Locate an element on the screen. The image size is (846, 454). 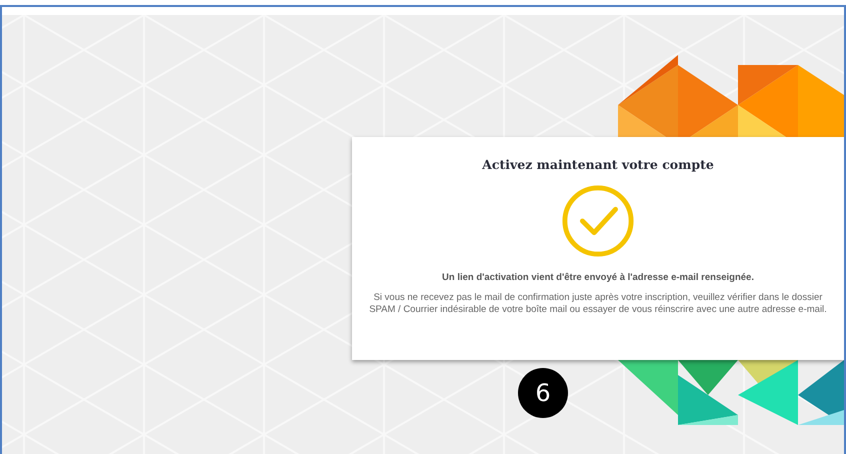
dialog-title: Activez maintenant votre compte is located at coordinates (598, 164).